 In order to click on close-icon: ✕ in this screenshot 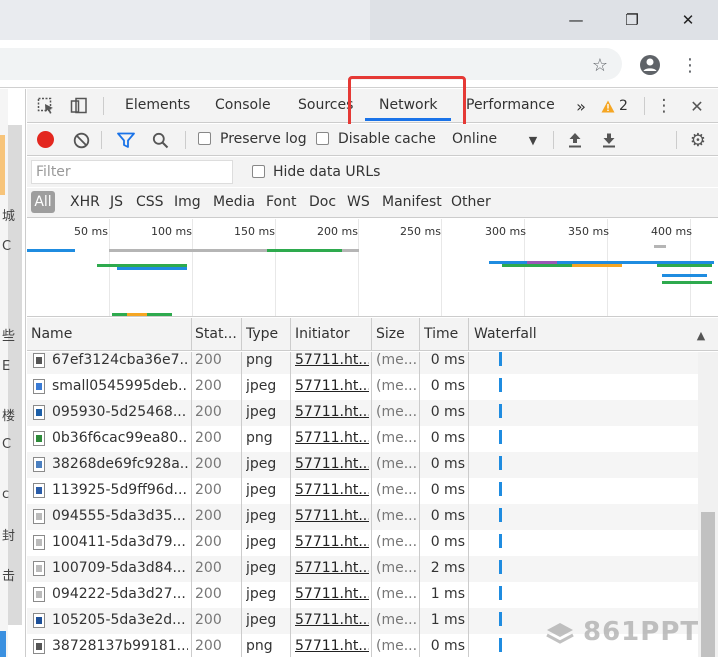, I will do `click(688, 20)`.